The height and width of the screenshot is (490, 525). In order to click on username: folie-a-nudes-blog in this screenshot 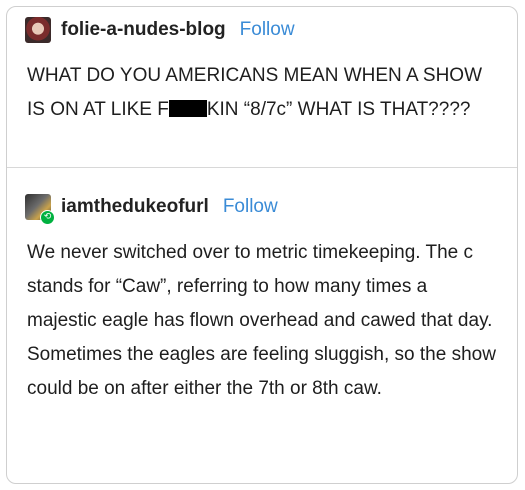, I will do `click(143, 30)`.